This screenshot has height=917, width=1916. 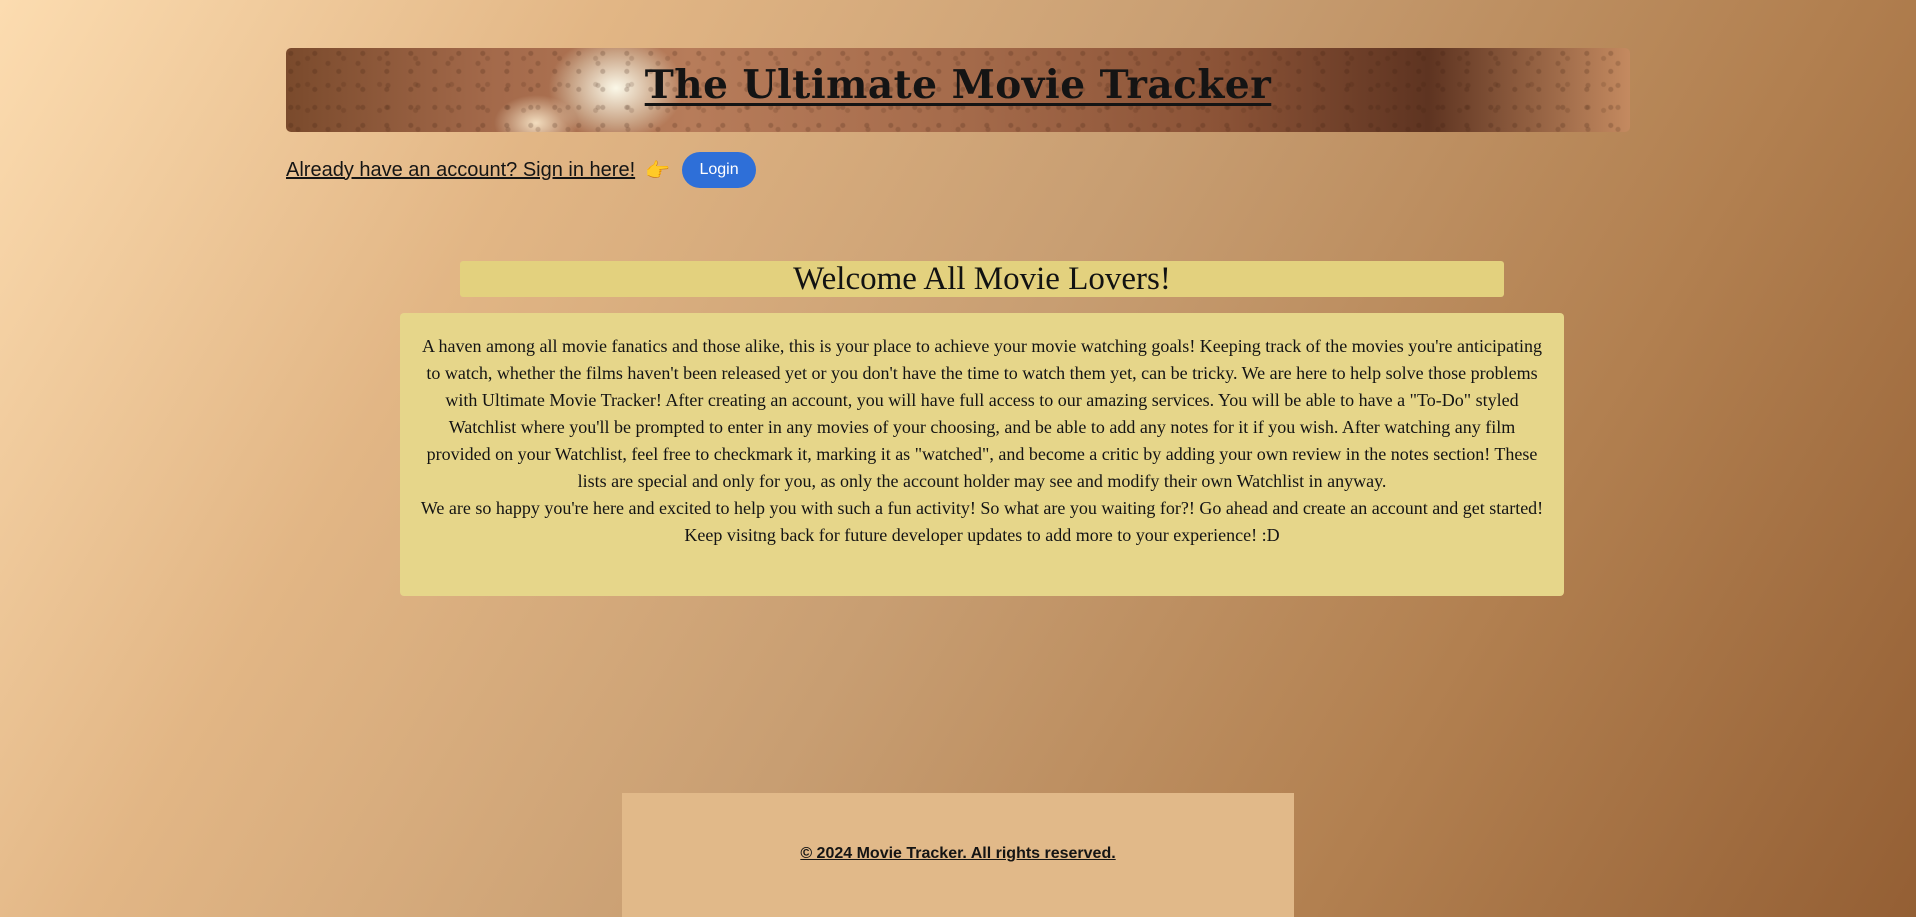 What do you see at coordinates (658, 170) in the screenshot?
I see `pointing-hand-icon: 👉` at bounding box center [658, 170].